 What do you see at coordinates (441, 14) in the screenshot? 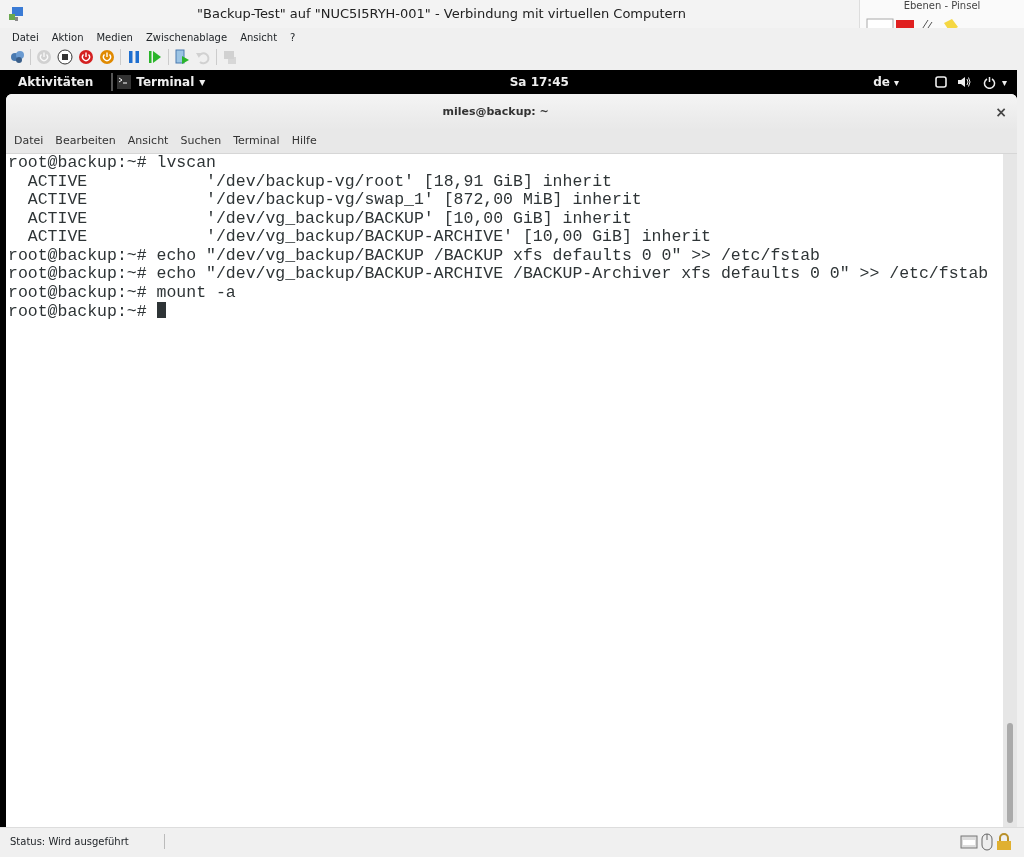
I see `window-title: "Backup-Test" auf "NUC5I5RYH-001" - Verbindung mit virtuellen Computern` at bounding box center [441, 14].